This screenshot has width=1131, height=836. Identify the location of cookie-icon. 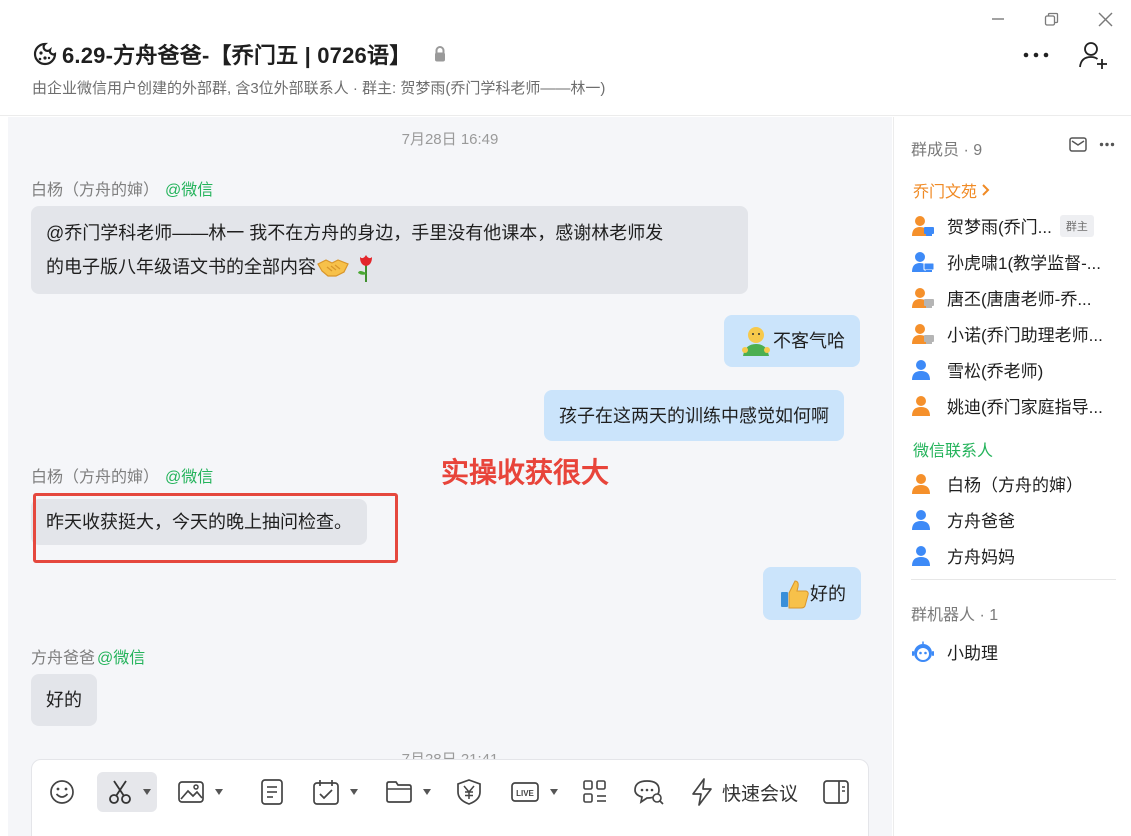
(45, 54).